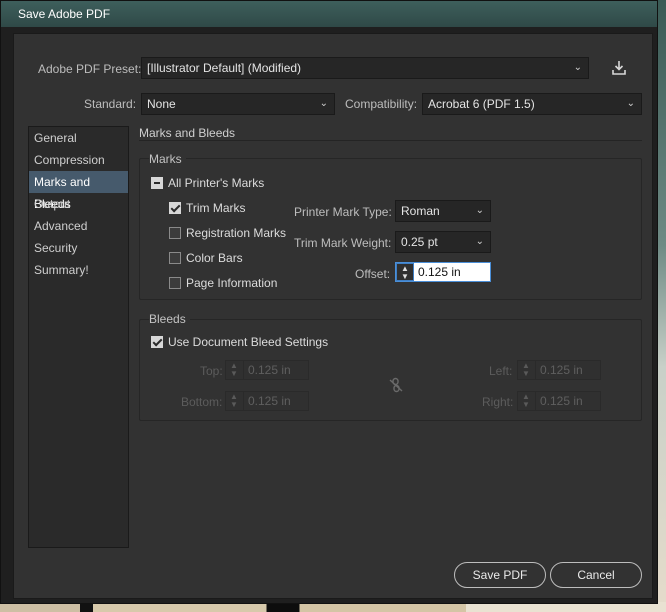  What do you see at coordinates (561, 370) in the screenshot?
I see `bleed-left-value: 0.125 in` at bounding box center [561, 370].